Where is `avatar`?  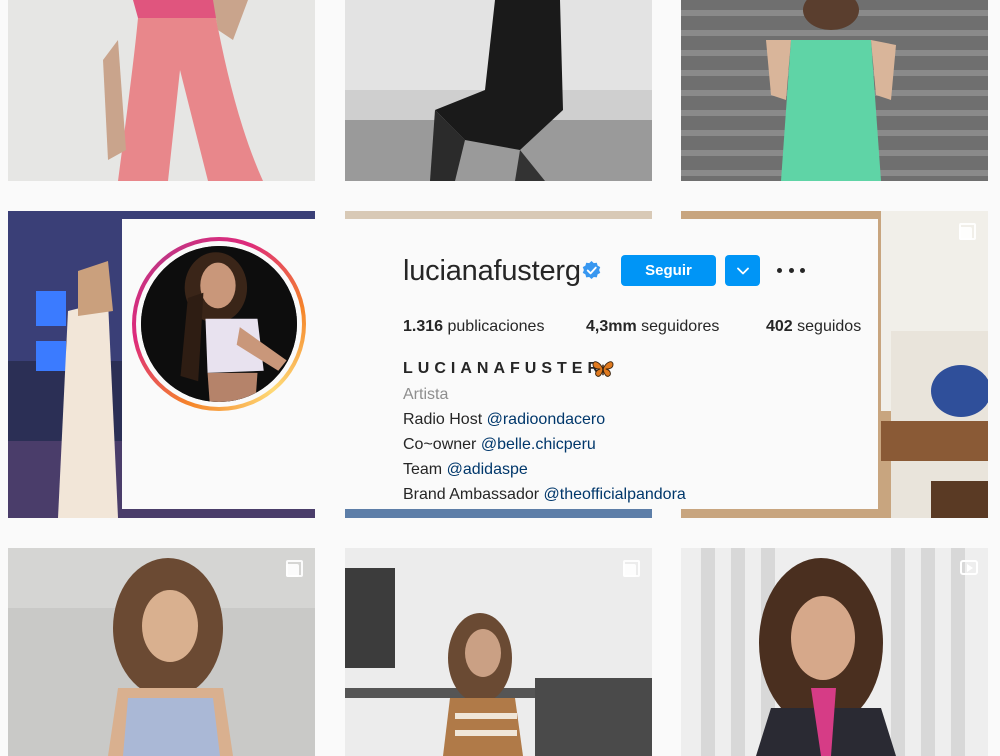
avatar is located at coordinates (219, 324).